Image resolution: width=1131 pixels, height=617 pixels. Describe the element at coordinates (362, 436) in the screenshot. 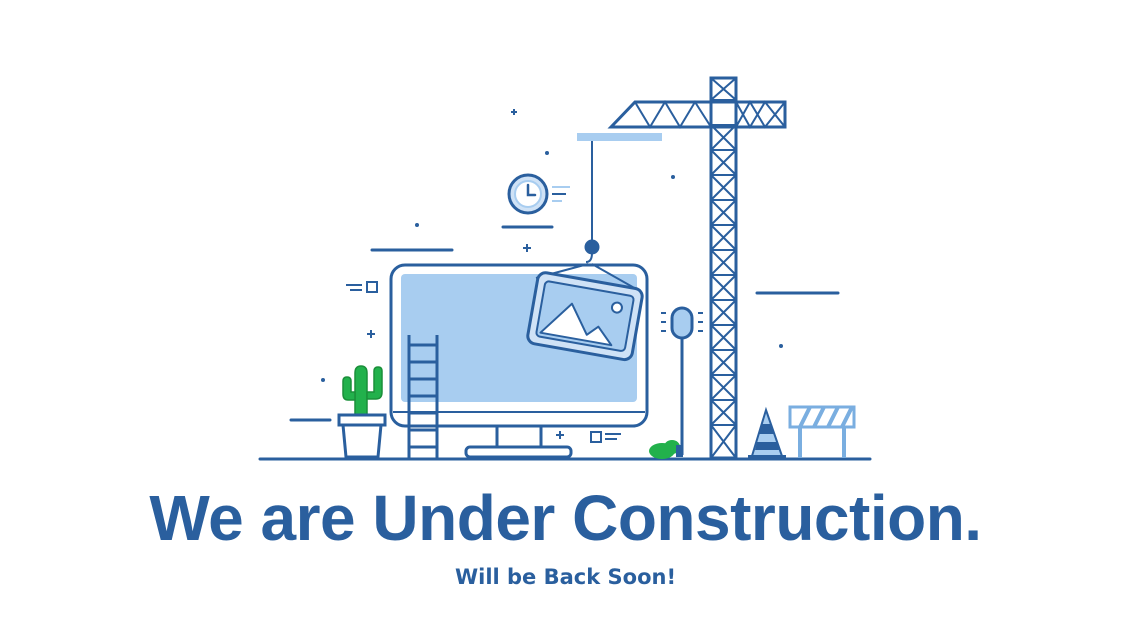

I see `plant-pot-icon` at that location.